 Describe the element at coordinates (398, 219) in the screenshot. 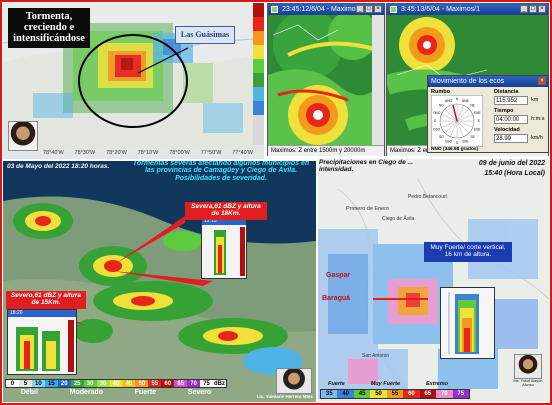

I see `place-ciego-de-avila: Ciego de Ávila` at that location.